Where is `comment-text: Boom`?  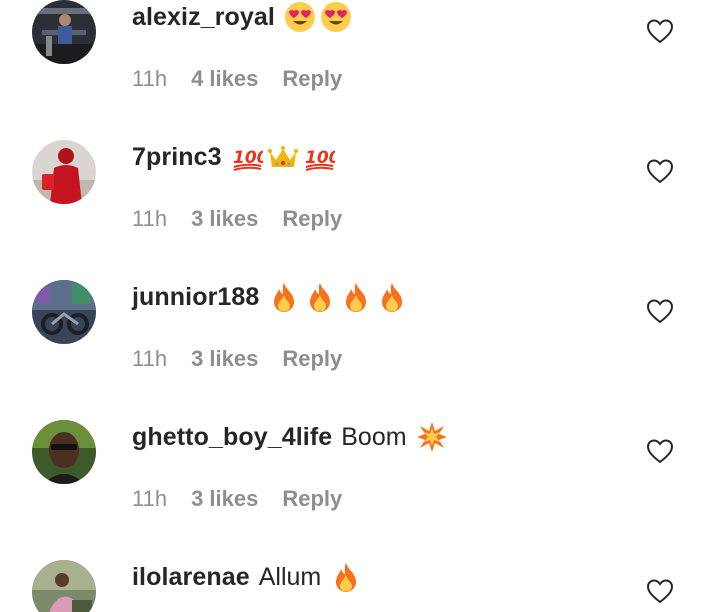
comment-text: Boom is located at coordinates (374, 436).